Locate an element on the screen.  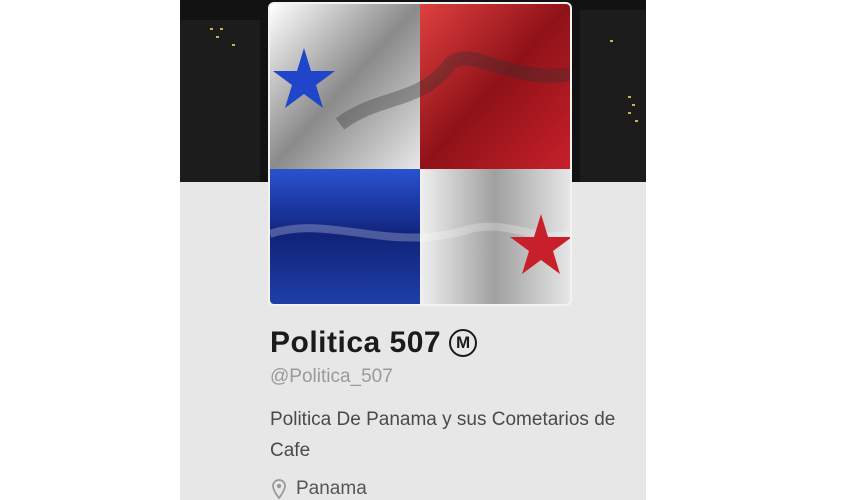
bio-line-2: Cafe is located at coordinates (290, 450).